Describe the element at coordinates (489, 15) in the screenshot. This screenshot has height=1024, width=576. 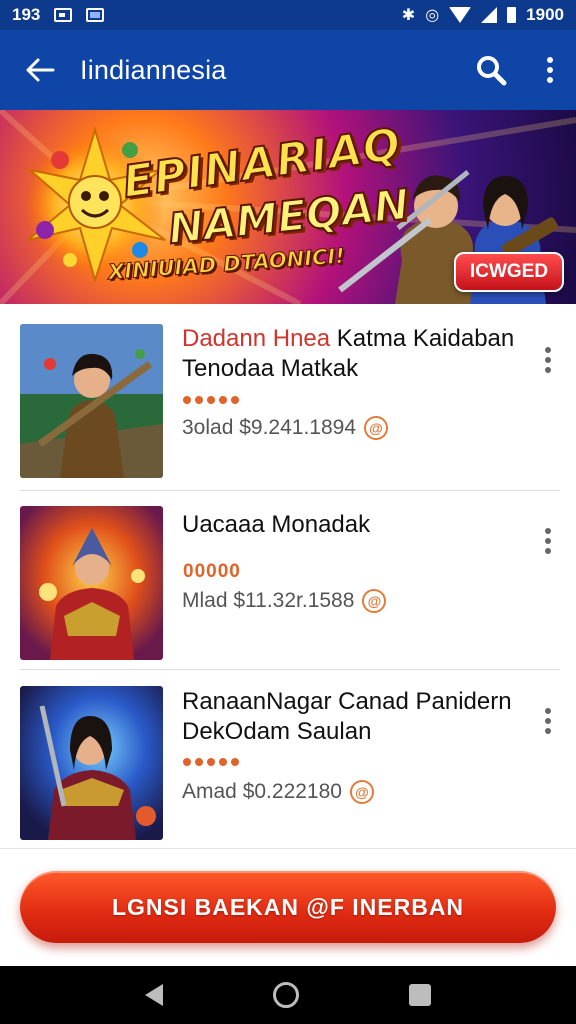
I see `signal-icon` at that location.